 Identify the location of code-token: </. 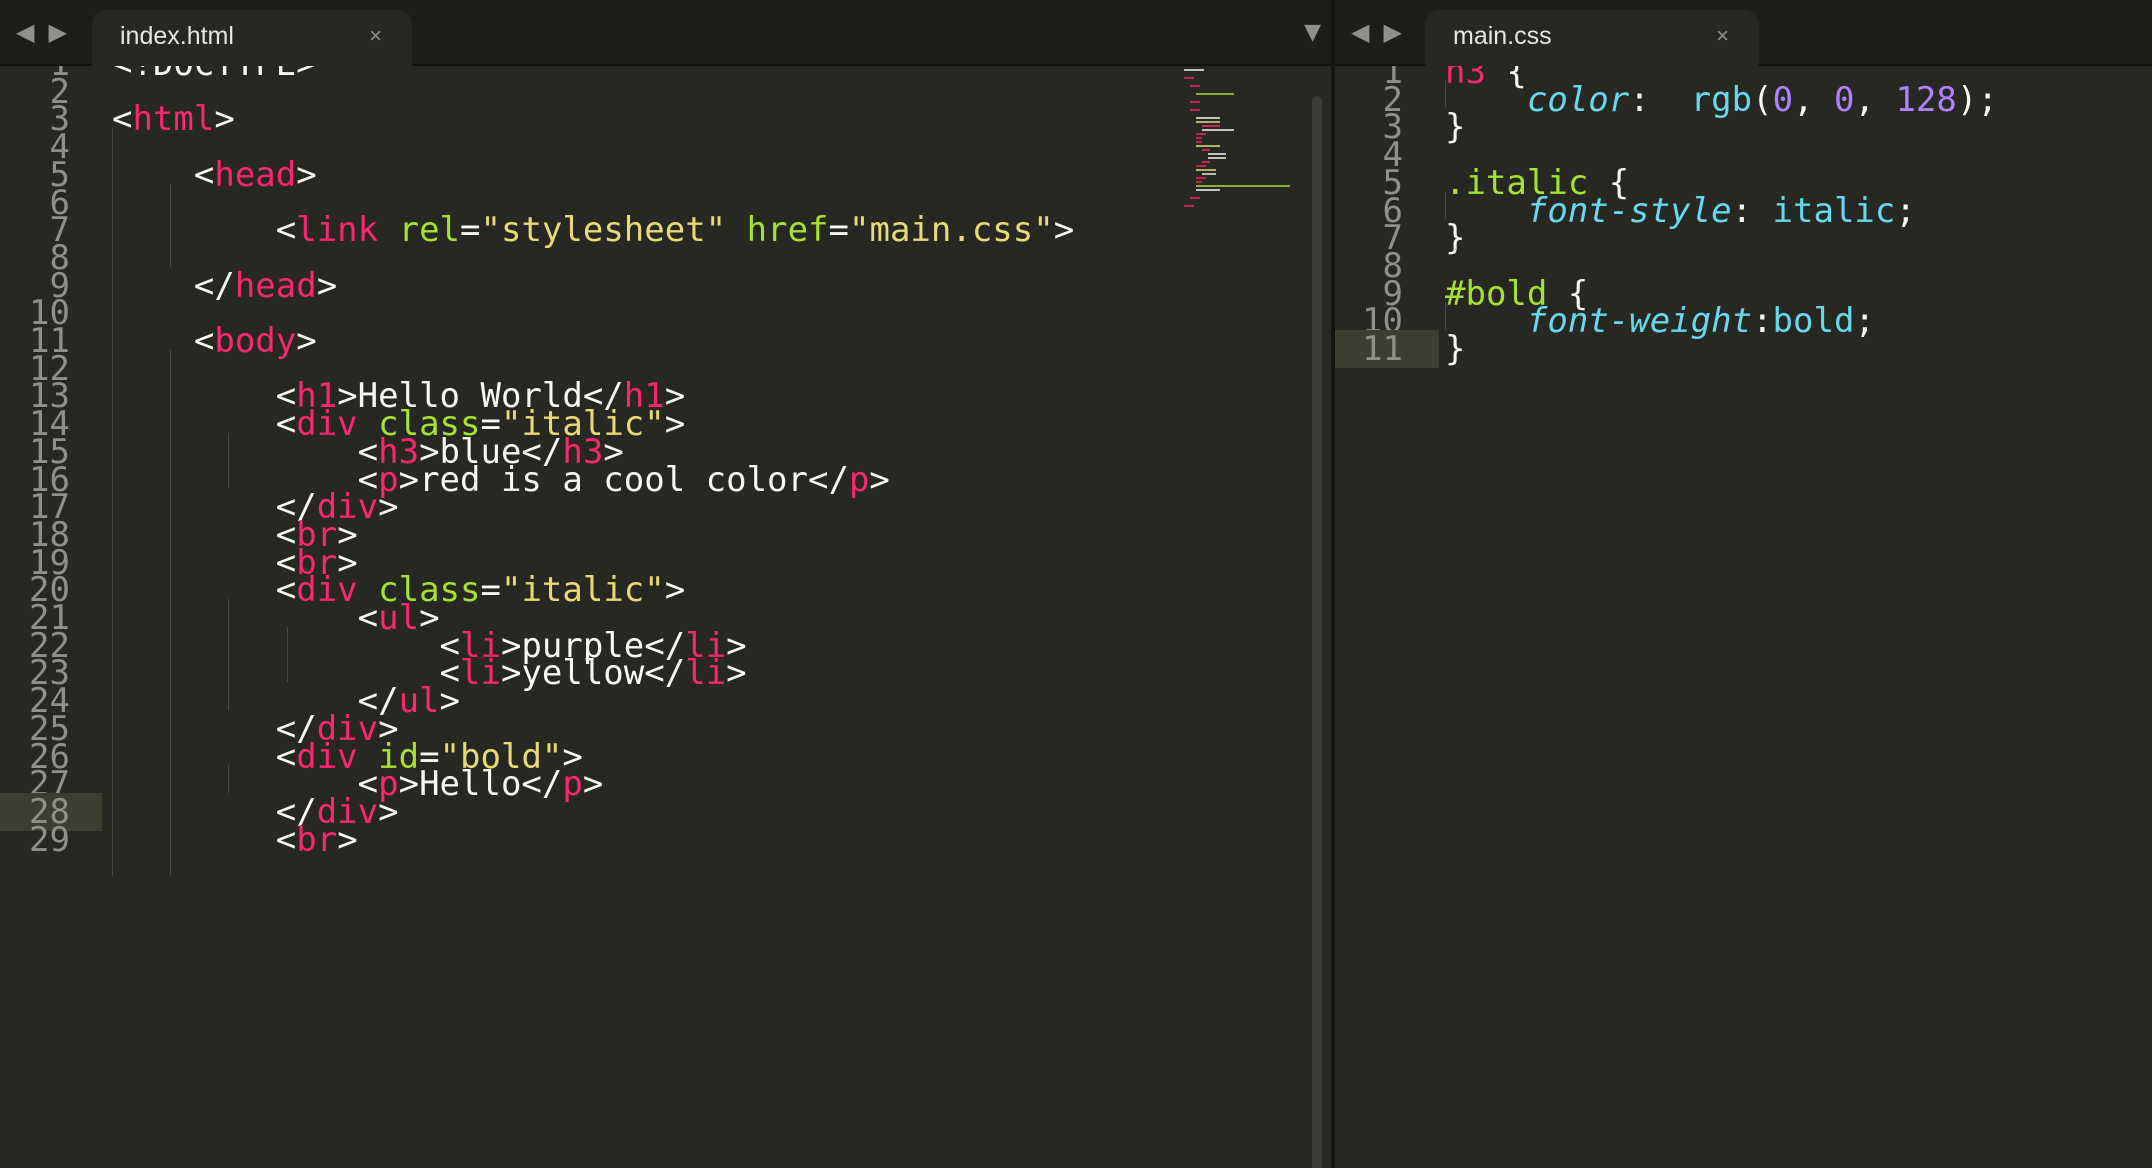
(173, 285).